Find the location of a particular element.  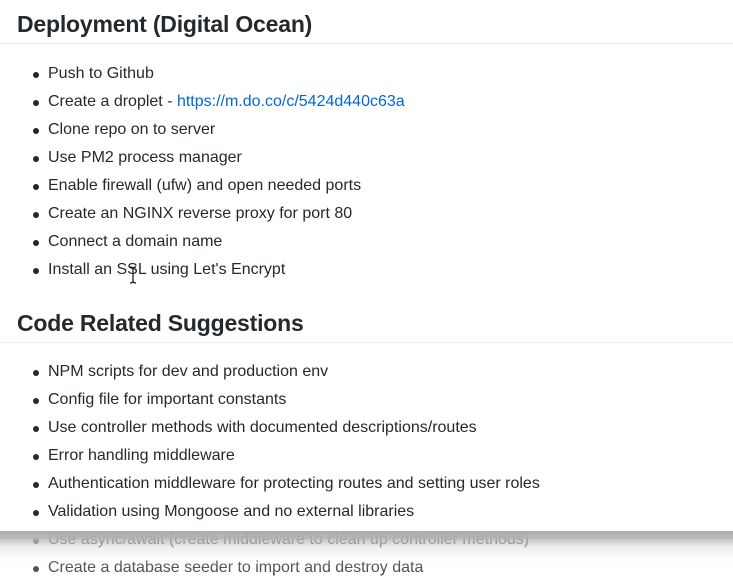

list-item: NPM scripts for dev and production env is located at coordinates (366, 374).